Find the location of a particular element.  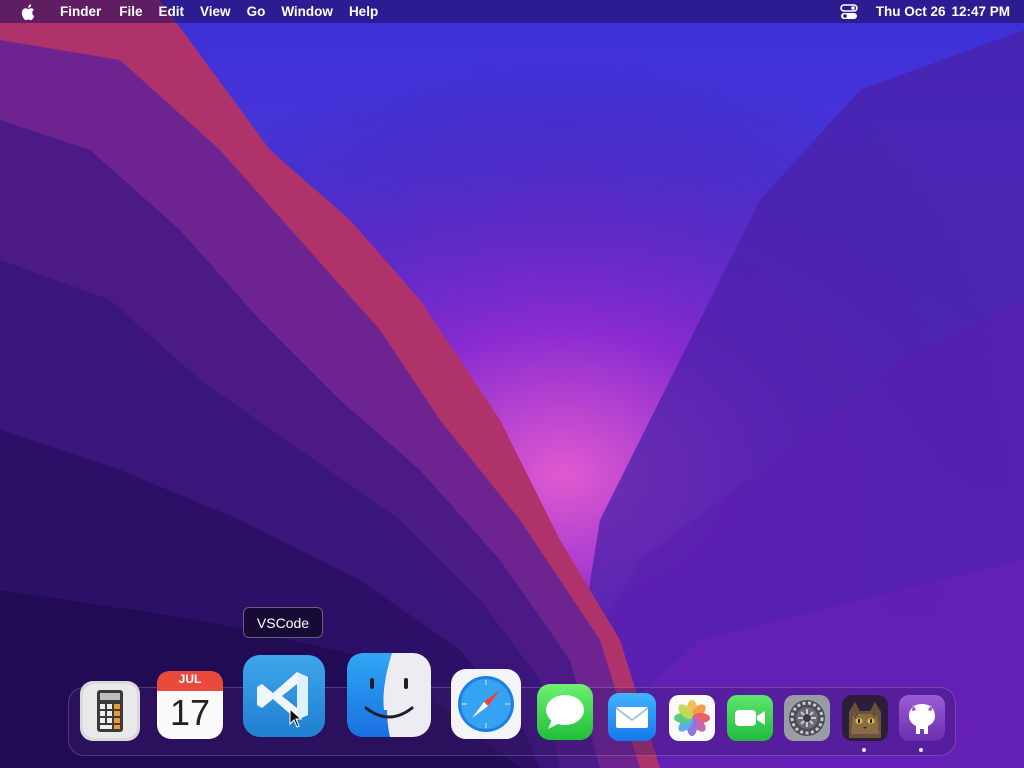

menu-help: Help is located at coordinates (363, 11).